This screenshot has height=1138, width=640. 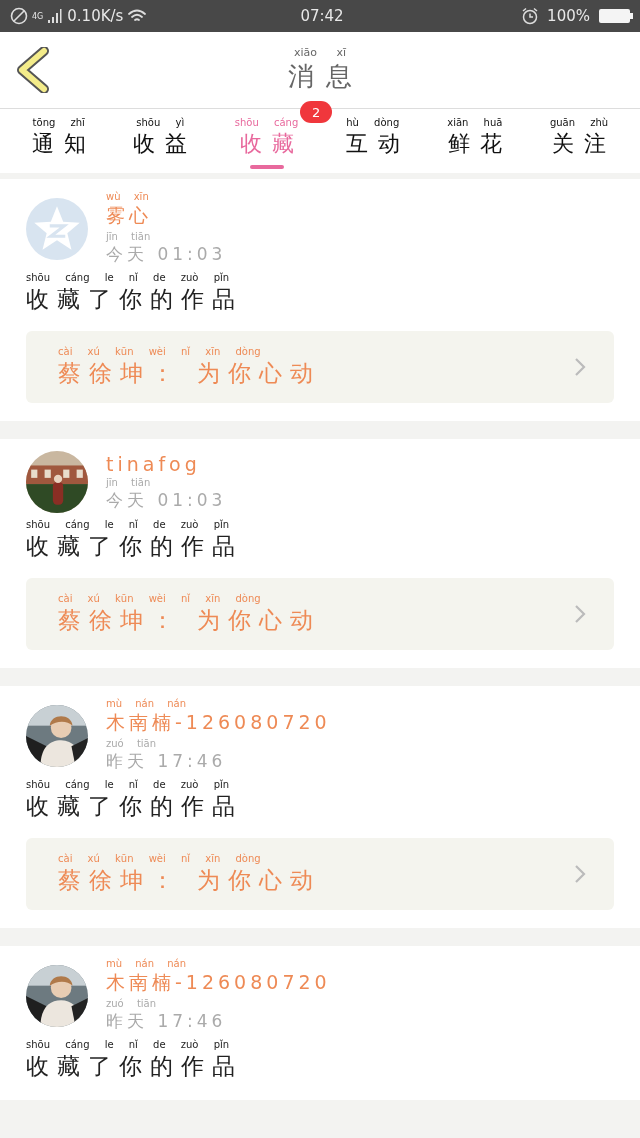 I want to click on tab: 关注, so click(x=584, y=144).